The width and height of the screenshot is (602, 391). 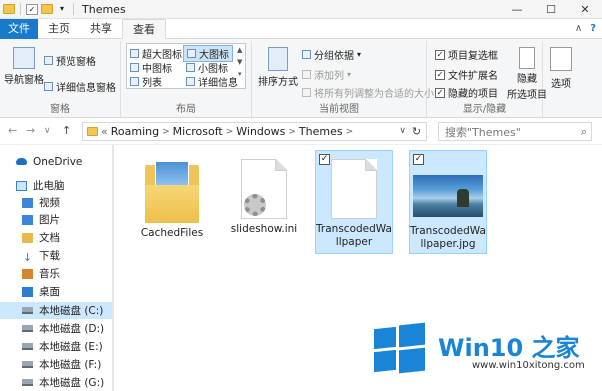 I want to click on video-folder-icon, so click(x=27, y=202).